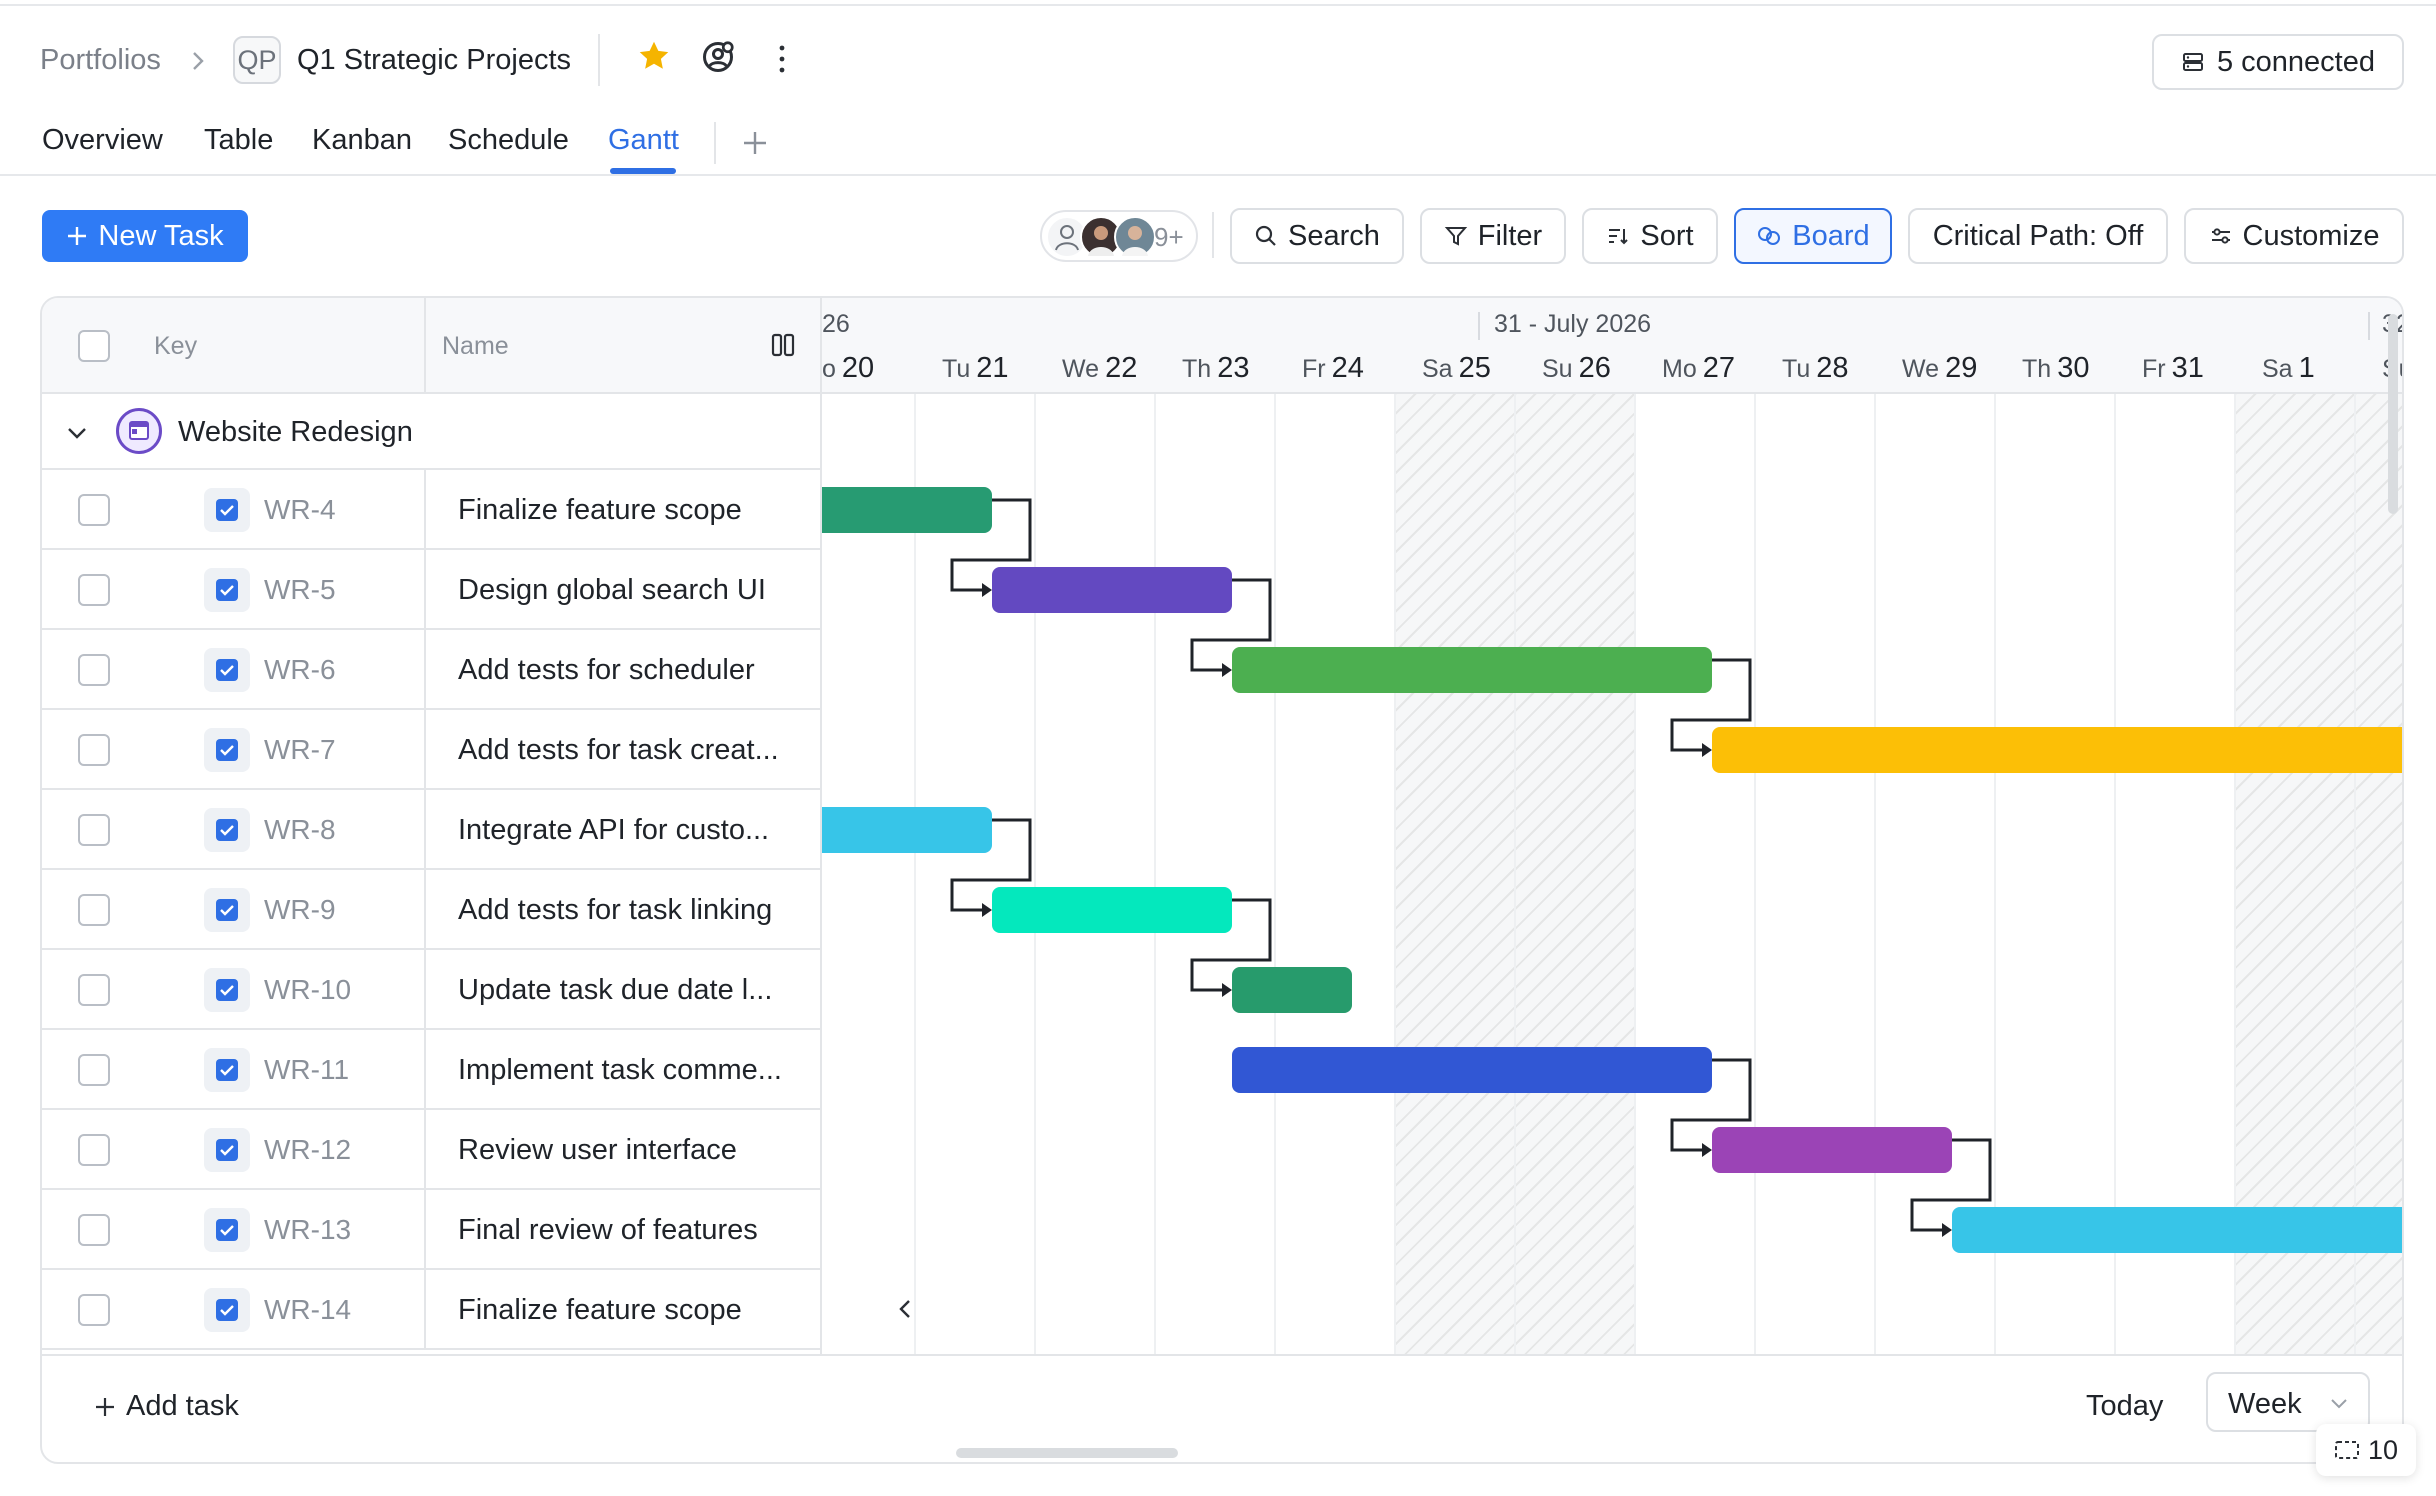  I want to click on tab-schedule: Schedule, so click(508, 140).